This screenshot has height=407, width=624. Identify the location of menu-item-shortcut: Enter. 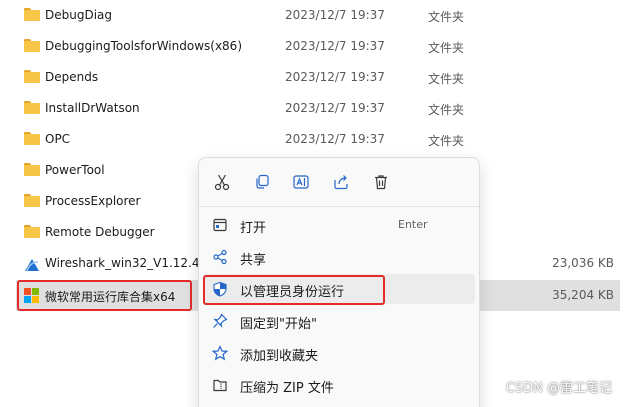
(413, 224).